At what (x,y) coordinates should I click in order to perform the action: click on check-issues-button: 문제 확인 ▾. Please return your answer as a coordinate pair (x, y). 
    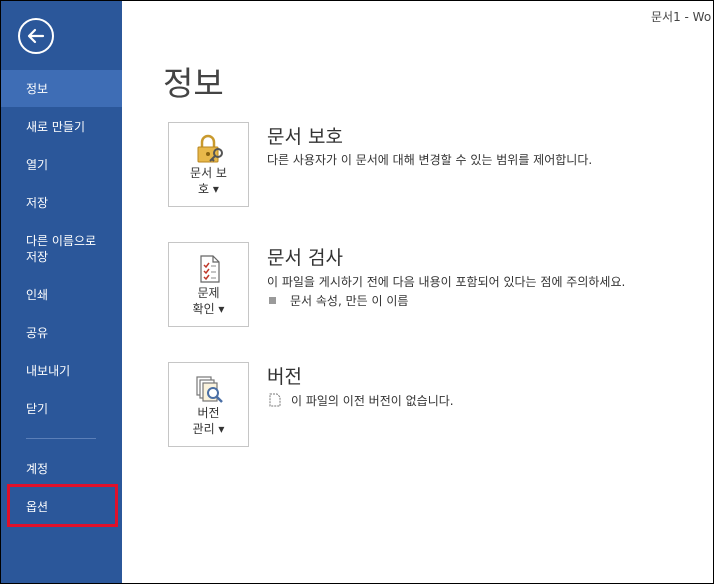
    Looking at the image, I should click on (208, 284).